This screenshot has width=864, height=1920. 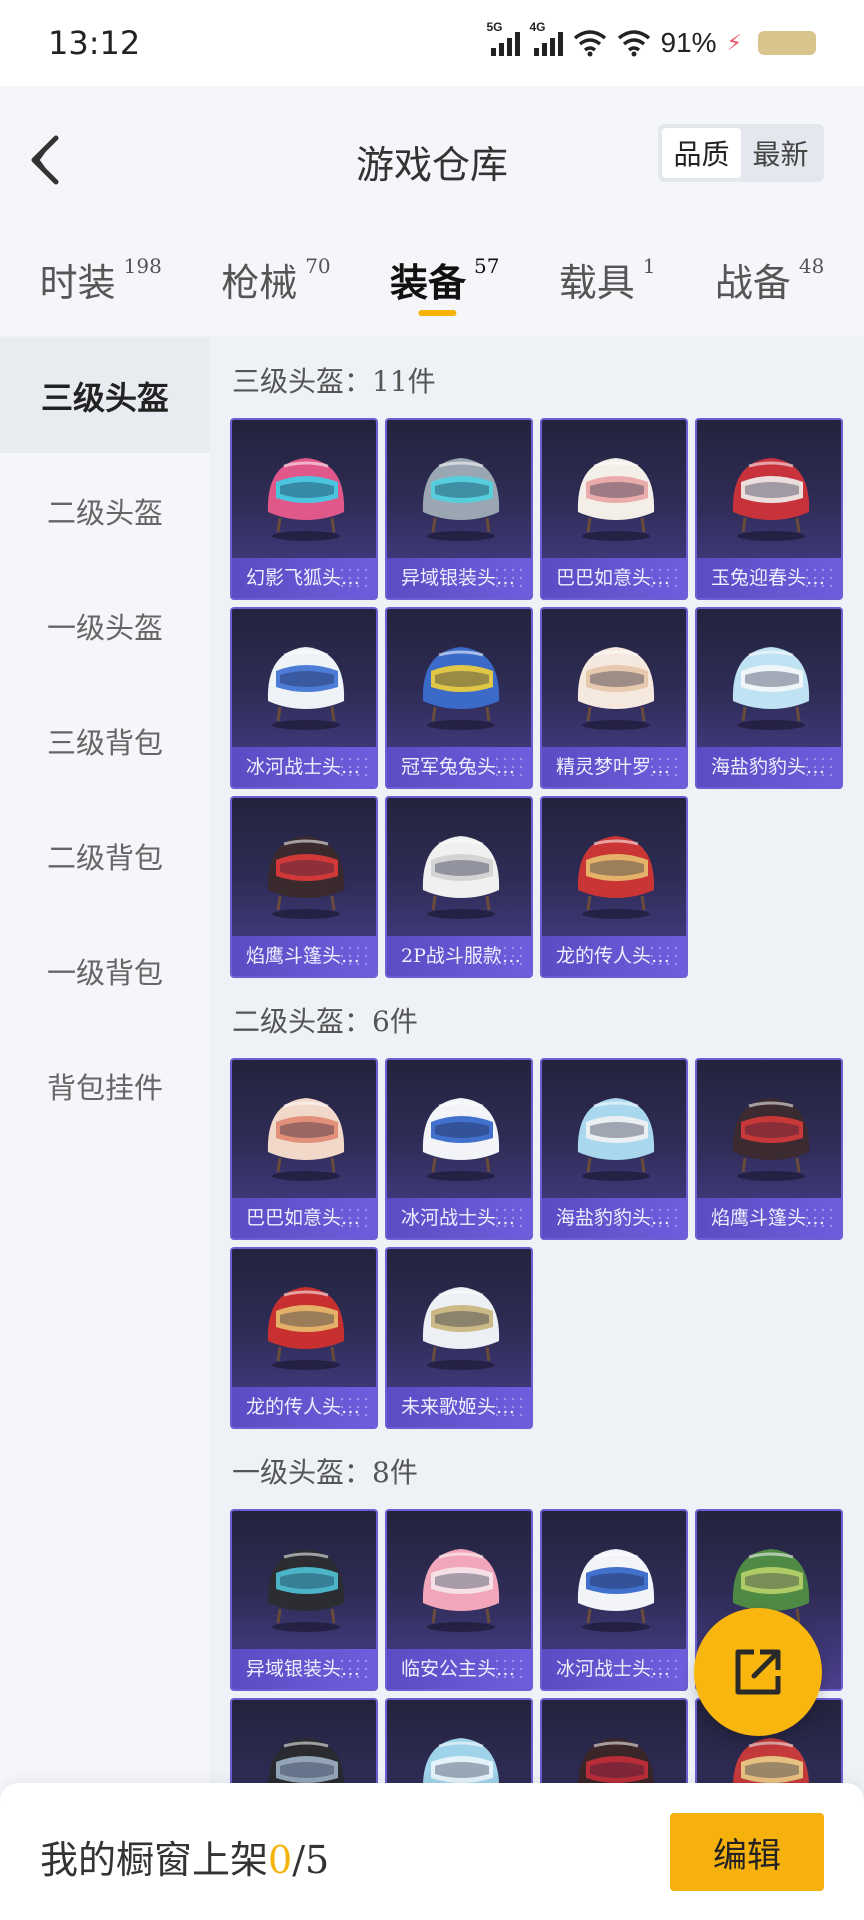 What do you see at coordinates (538, 27) in the screenshot?
I see `net-type-4g: 4G` at bounding box center [538, 27].